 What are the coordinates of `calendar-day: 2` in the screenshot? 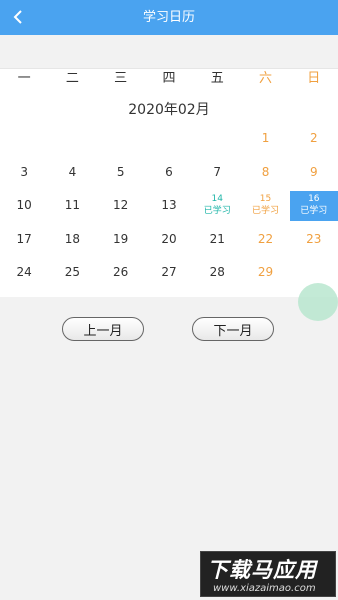 It's located at (314, 139).